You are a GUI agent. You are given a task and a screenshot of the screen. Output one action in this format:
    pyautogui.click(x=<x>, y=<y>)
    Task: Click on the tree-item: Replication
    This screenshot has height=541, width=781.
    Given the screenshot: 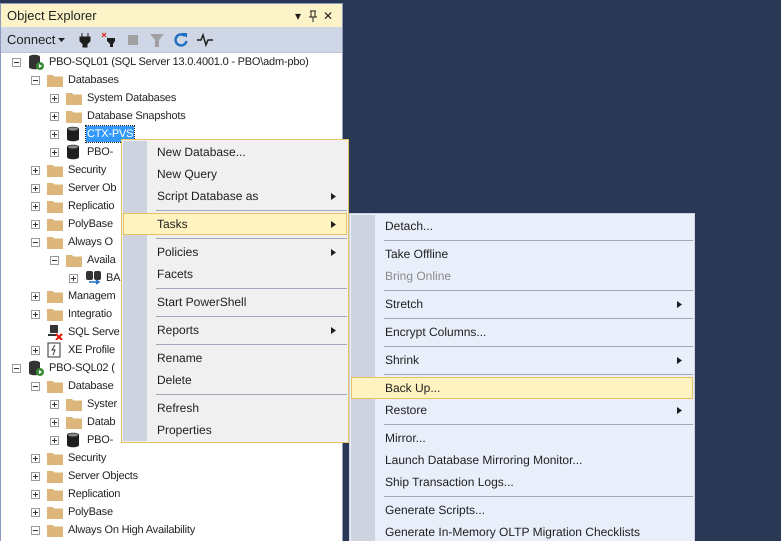 What is the action you would take?
    pyautogui.click(x=94, y=494)
    